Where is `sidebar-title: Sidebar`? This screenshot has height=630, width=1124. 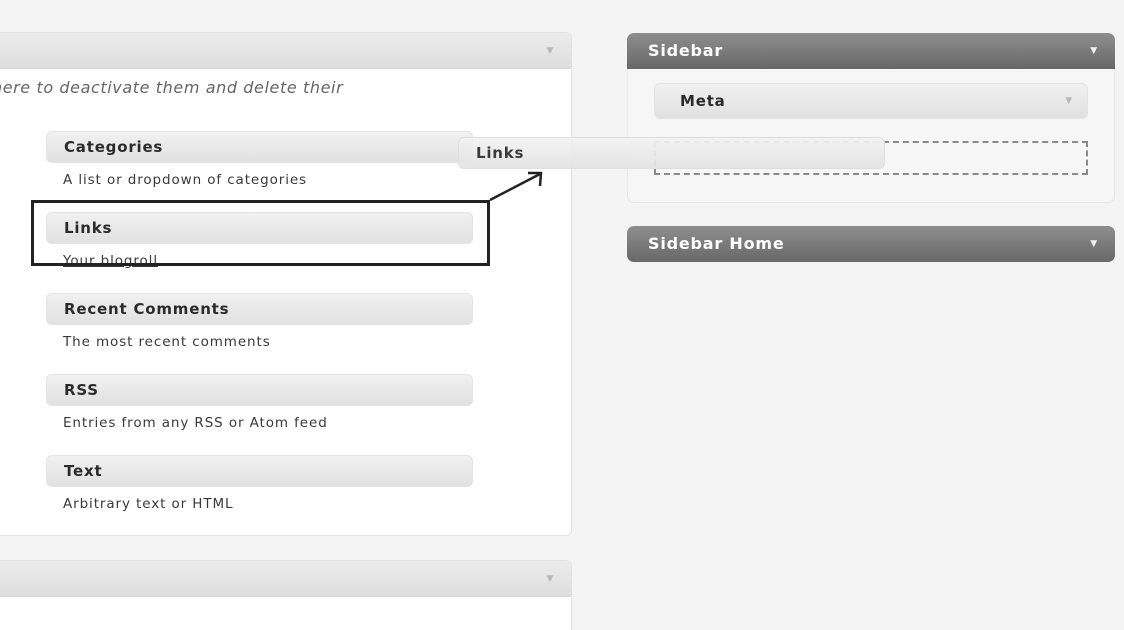 sidebar-title: Sidebar is located at coordinates (686, 50).